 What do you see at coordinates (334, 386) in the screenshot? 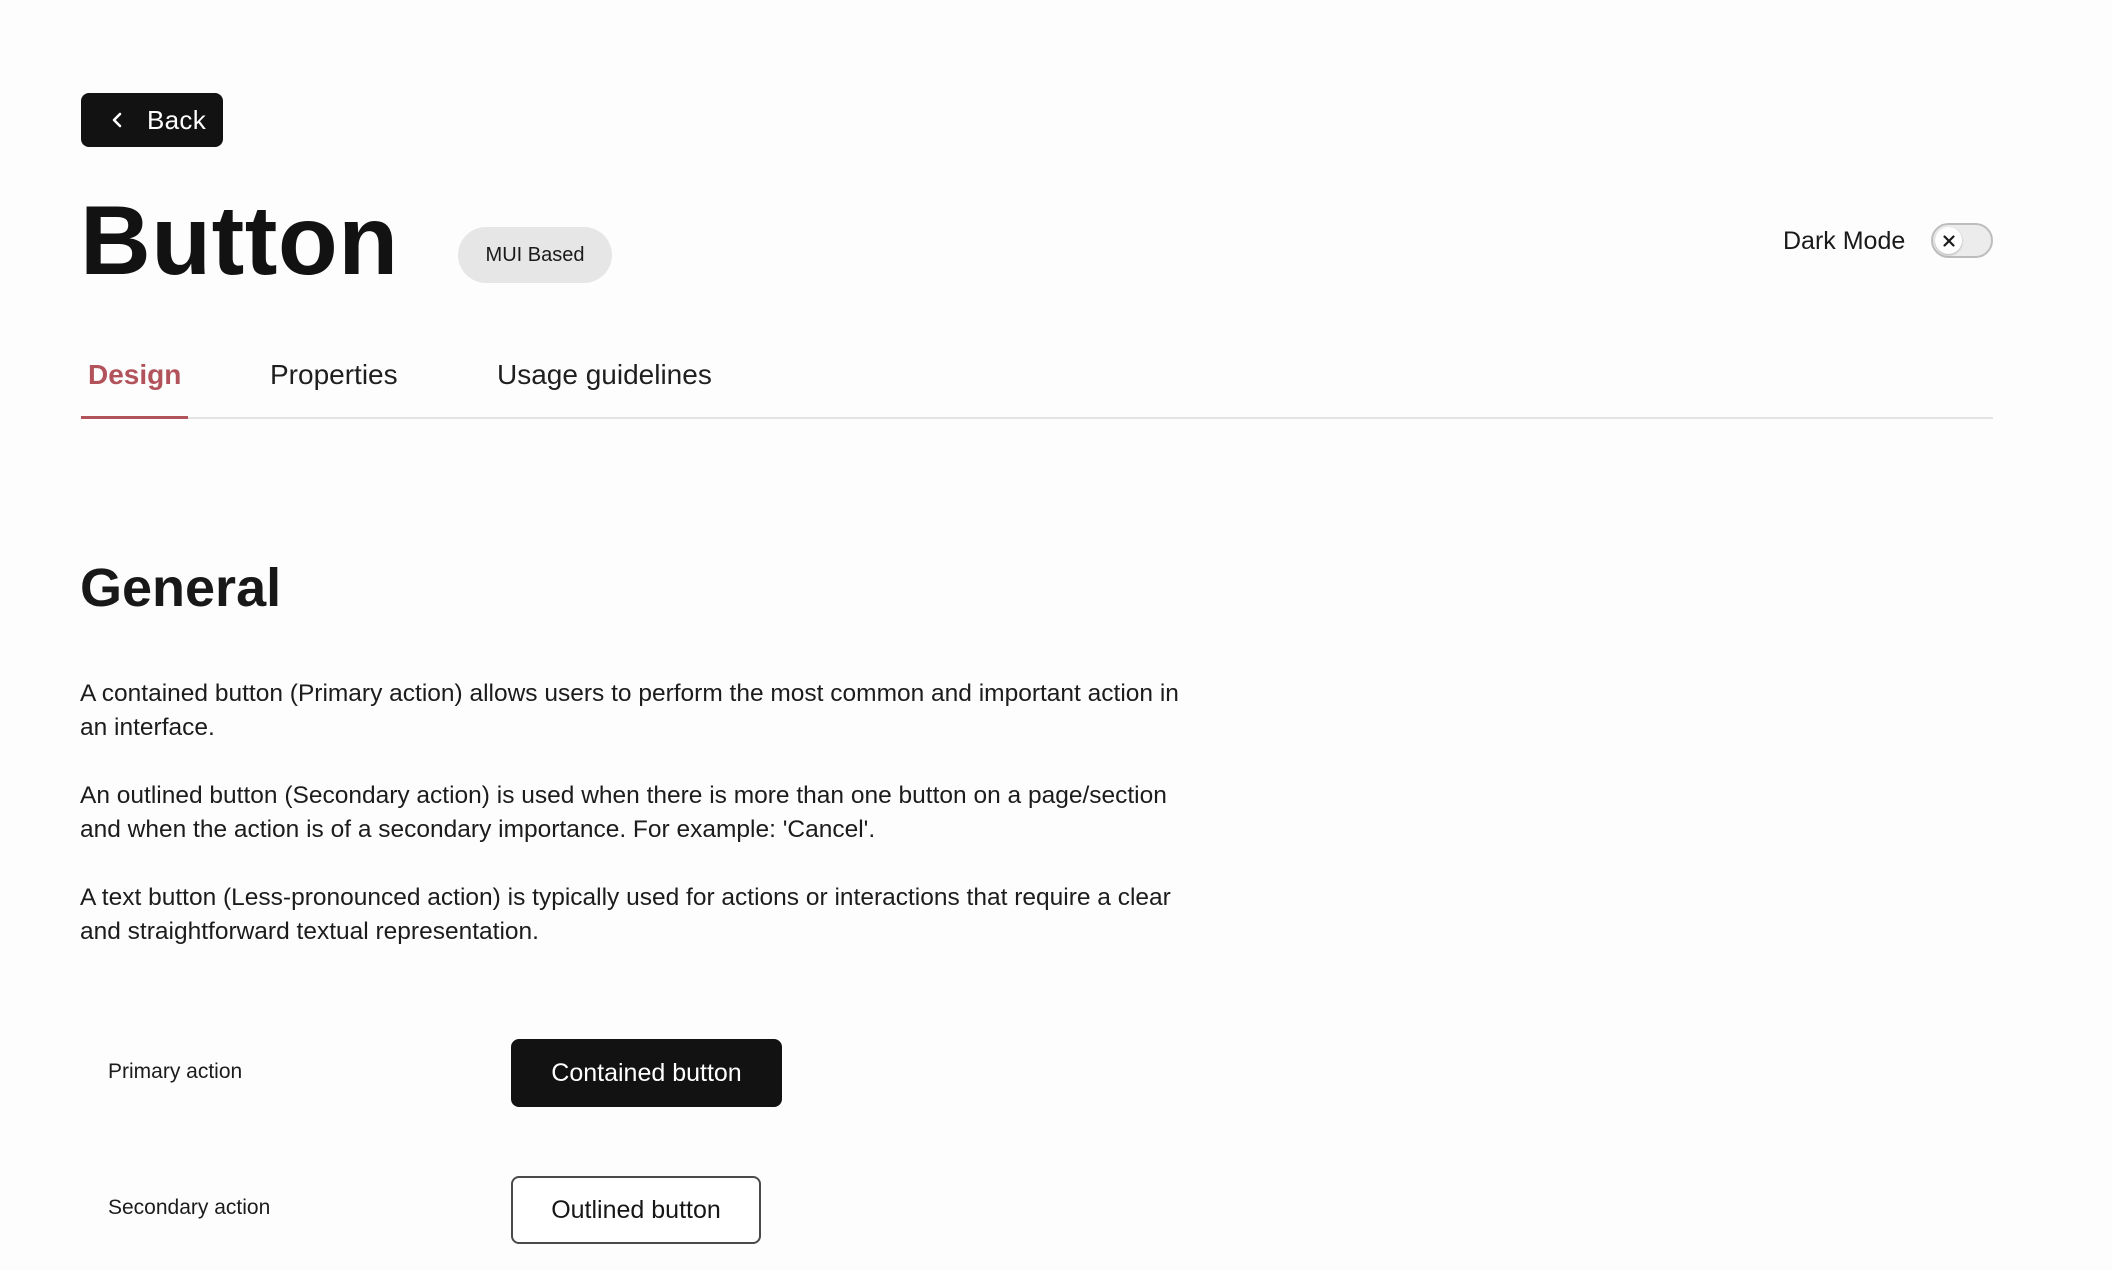
I see `tab-properties: Properties` at bounding box center [334, 386].